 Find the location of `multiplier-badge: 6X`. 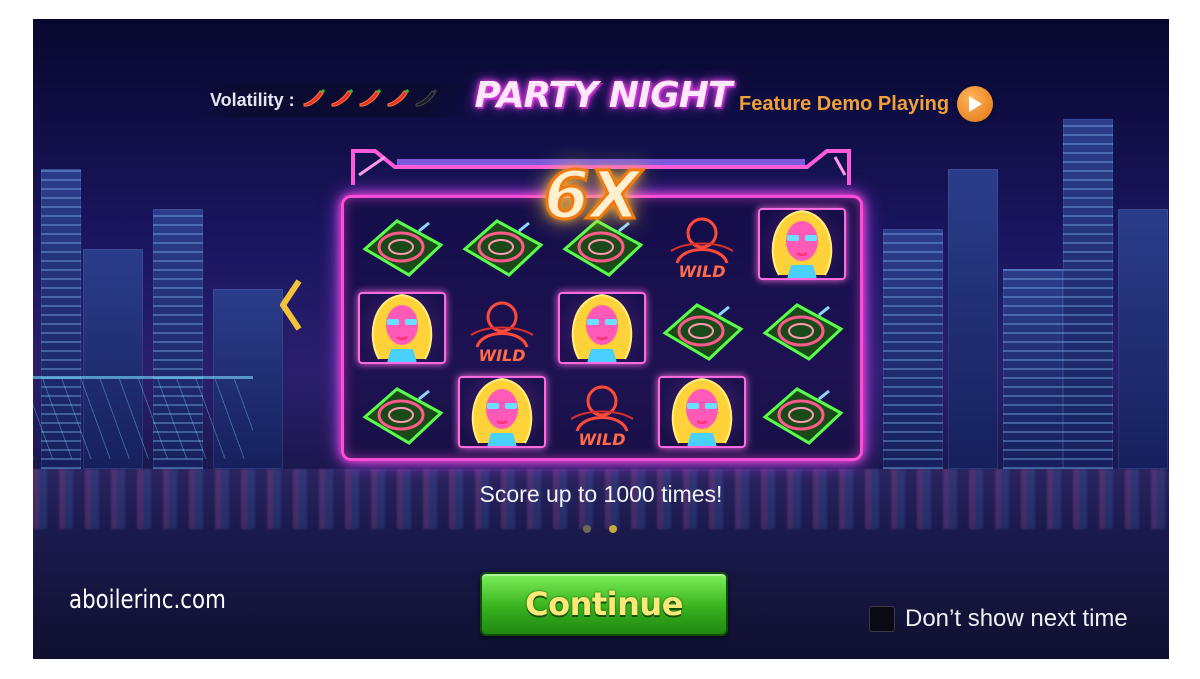

multiplier-badge: 6X is located at coordinates (592, 195).